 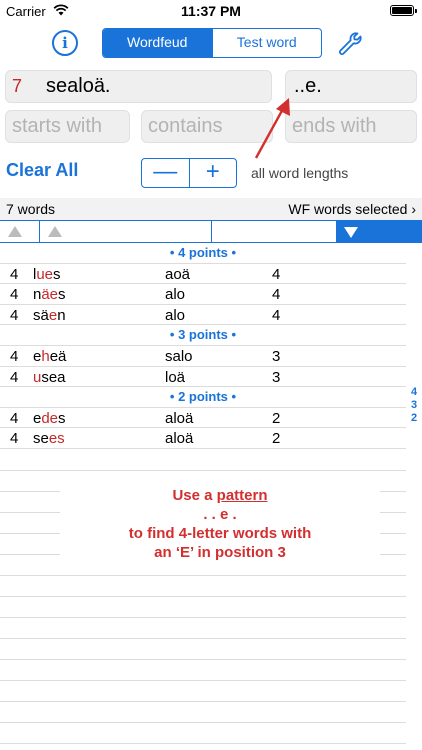 I want to click on length-stepper: — +, so click(x=189, y=173).